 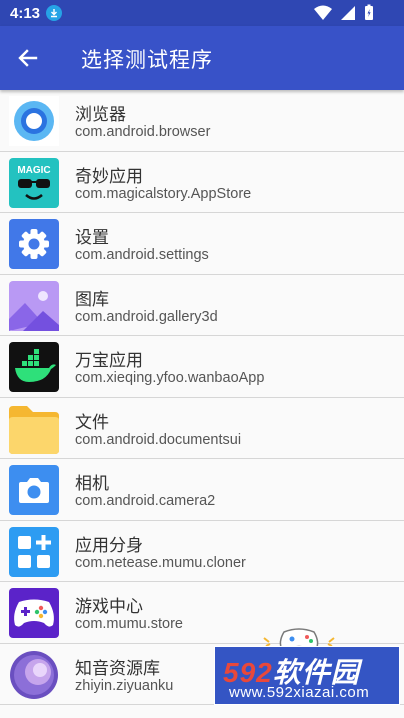 I want to click on app-name: 设置, so click(x=92, y=237).